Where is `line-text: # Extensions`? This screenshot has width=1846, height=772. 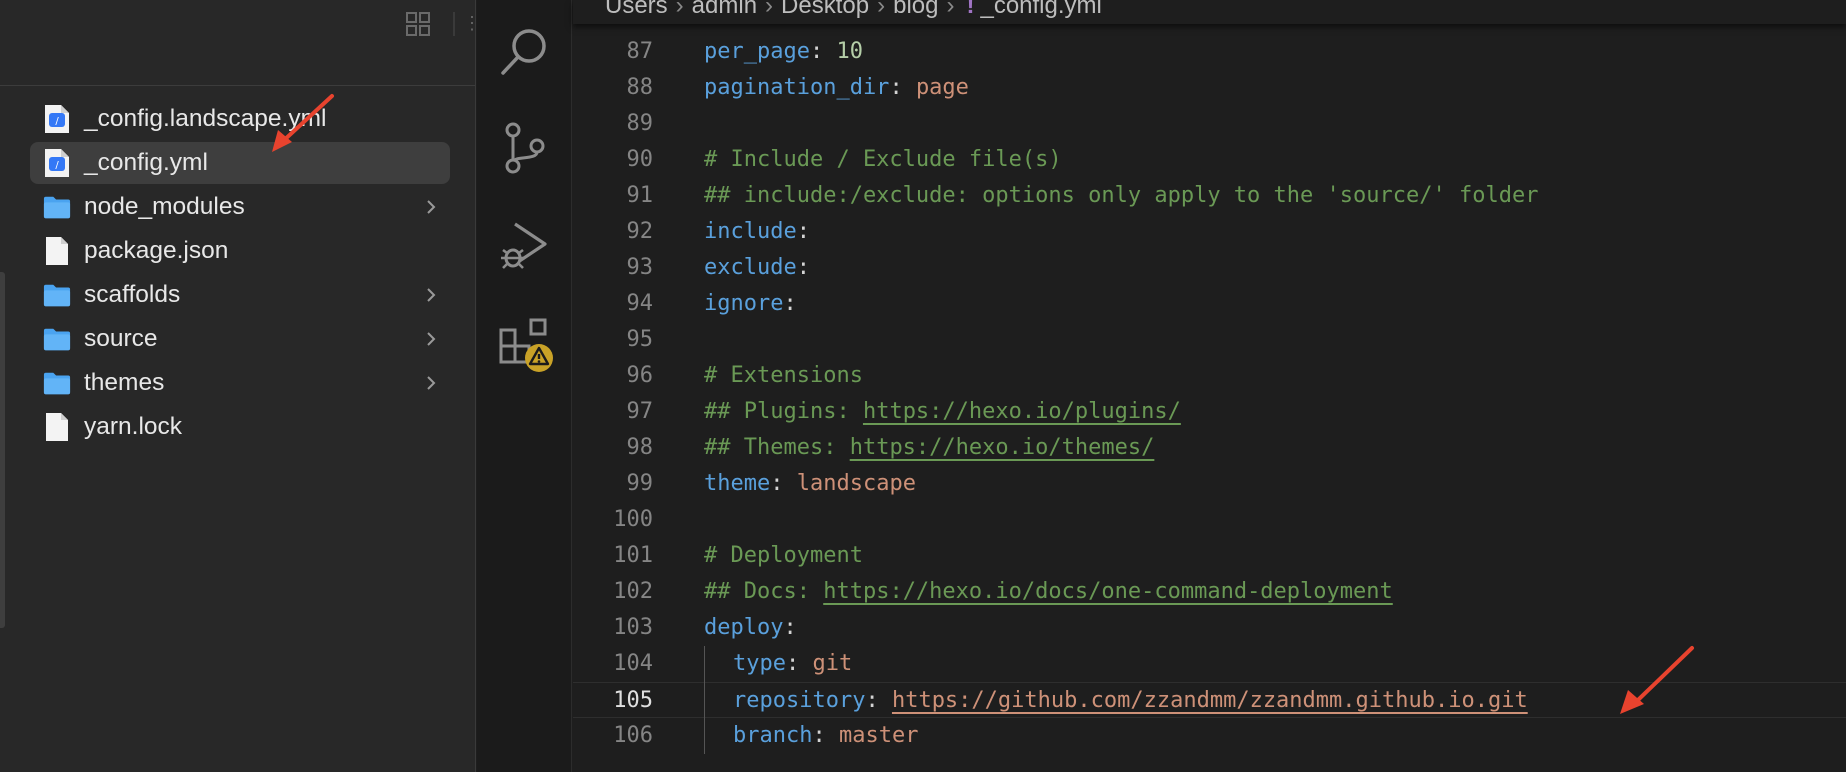
line-text: # Extensions is located at coordinates (783, 376).